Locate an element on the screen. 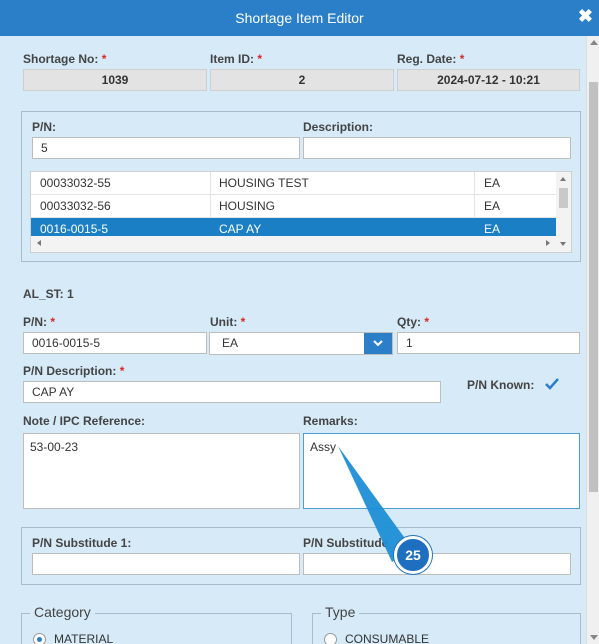  unit-select: EA is located at coordinates (301, 343).